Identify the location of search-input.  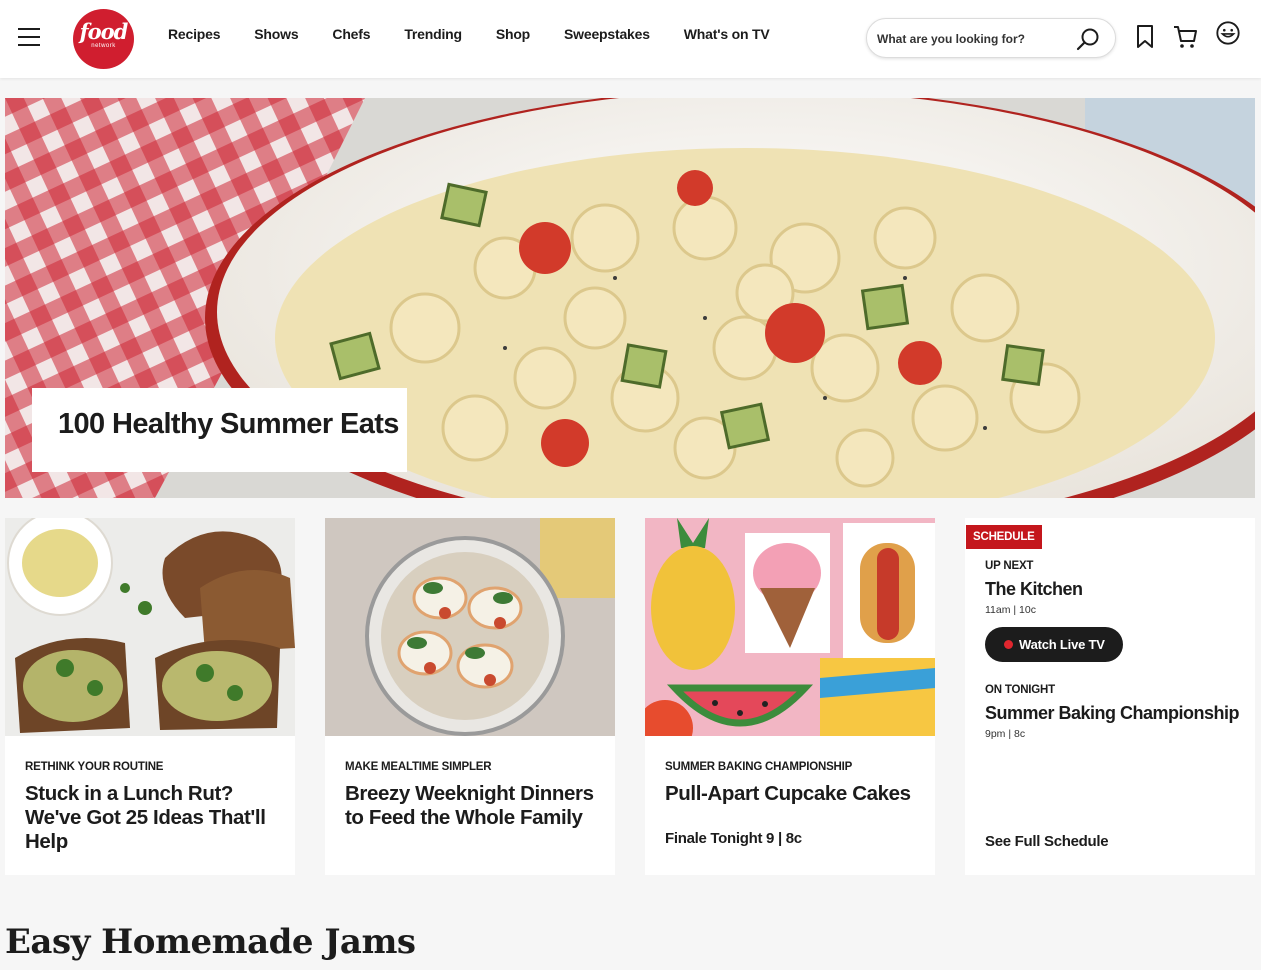
(972, 39).